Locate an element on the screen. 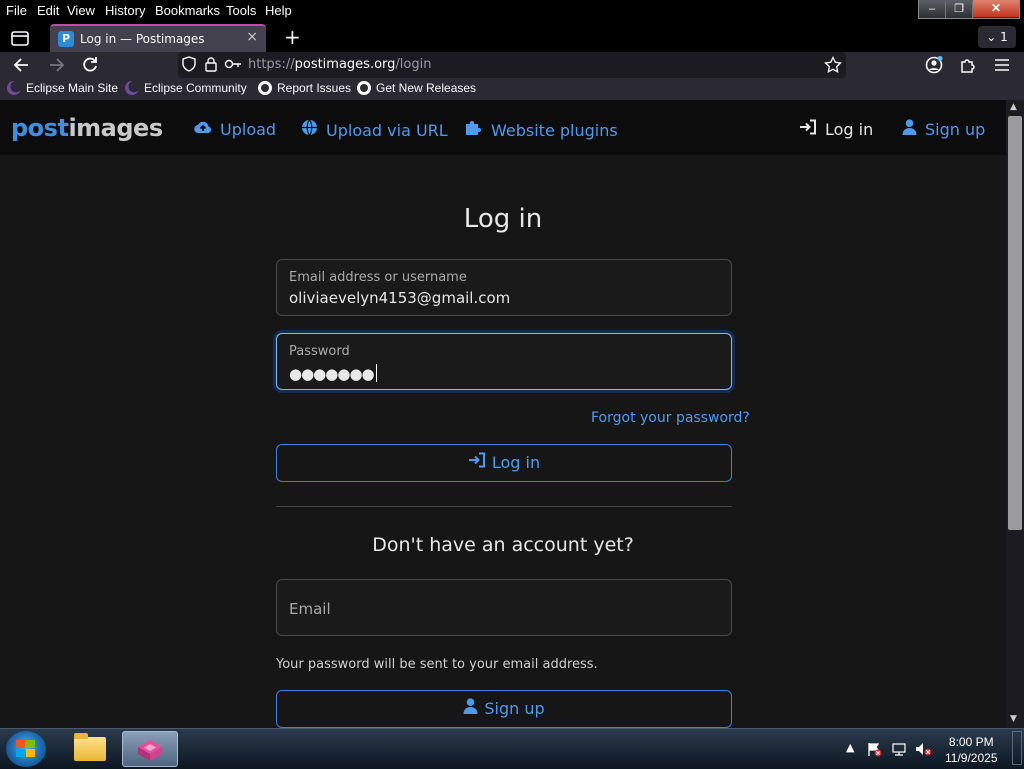  chevron-down-icon: ⌄ is located at coordinates (991, 37).